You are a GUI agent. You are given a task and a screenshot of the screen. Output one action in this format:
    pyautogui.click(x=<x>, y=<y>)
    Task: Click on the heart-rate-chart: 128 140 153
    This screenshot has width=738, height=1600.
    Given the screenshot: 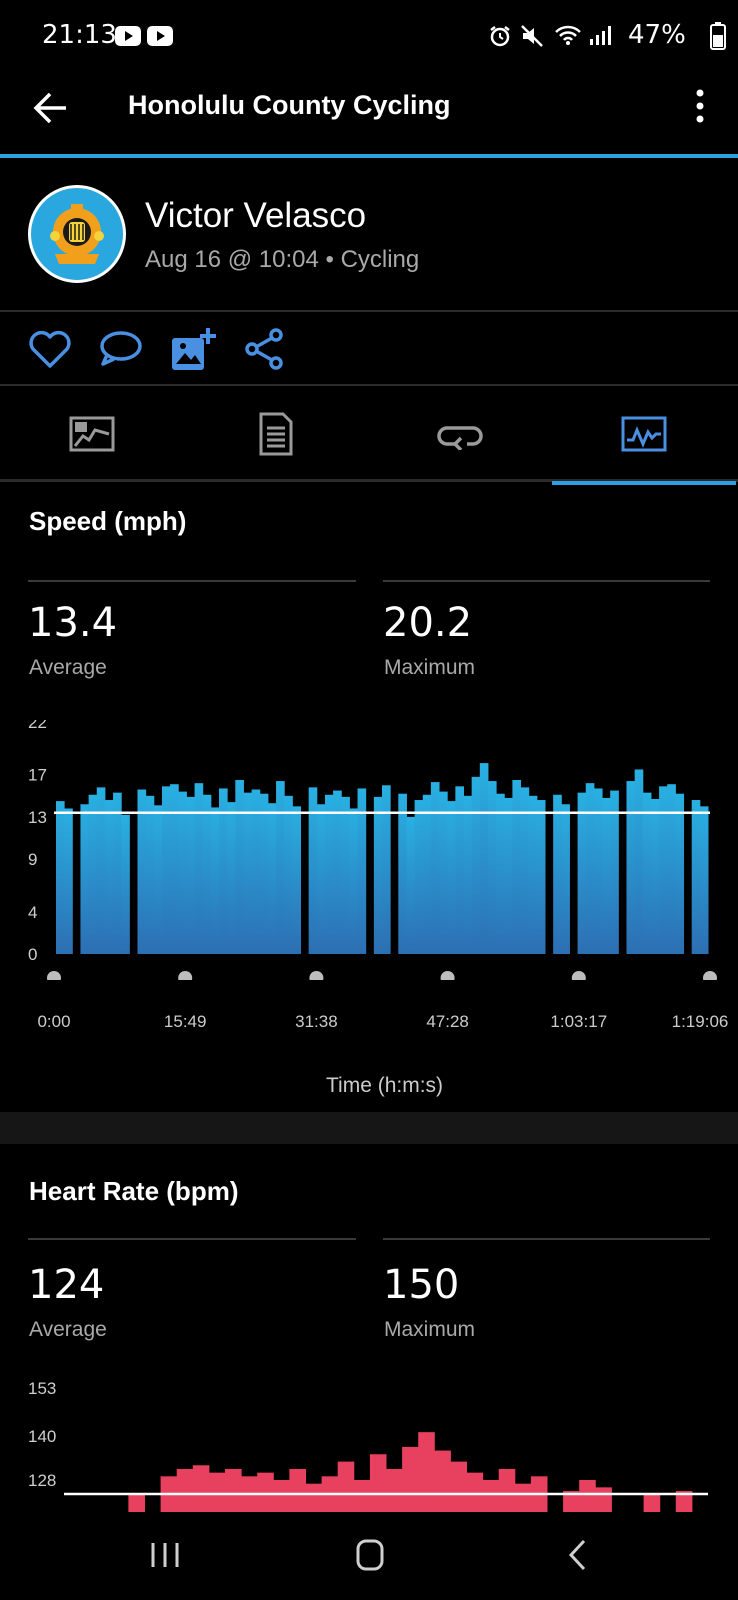 What is the action you would take?
    pyautogui.click(x=368, y=1447)
    